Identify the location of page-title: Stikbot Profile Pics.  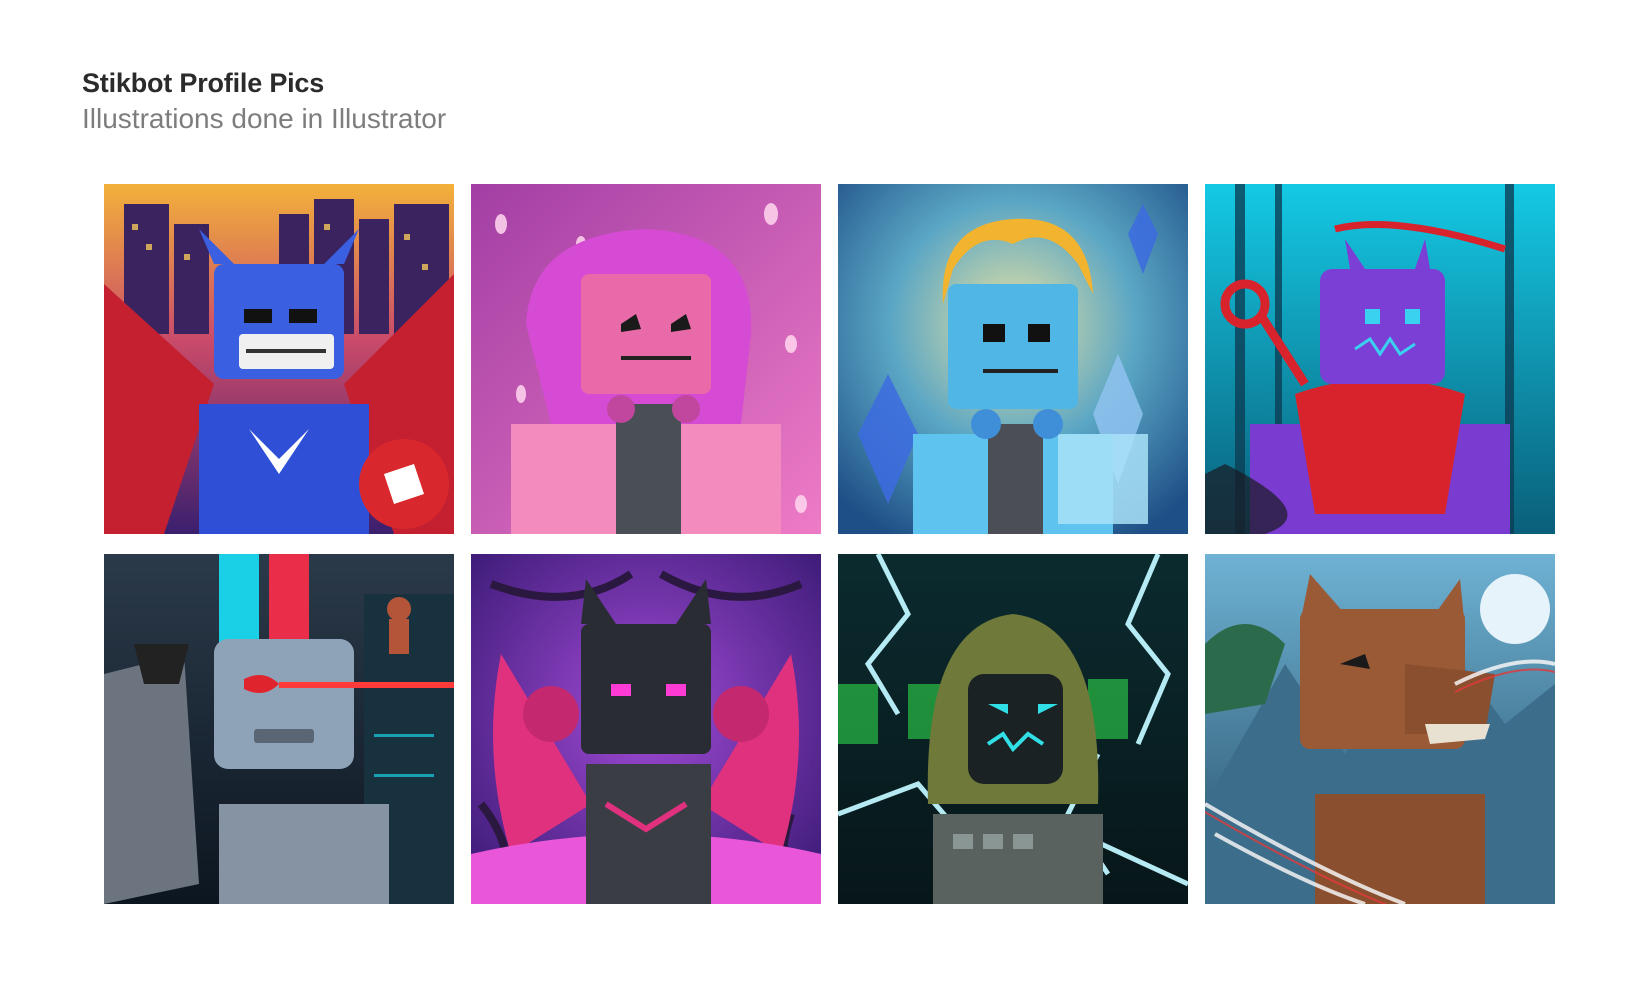
(203, 83).